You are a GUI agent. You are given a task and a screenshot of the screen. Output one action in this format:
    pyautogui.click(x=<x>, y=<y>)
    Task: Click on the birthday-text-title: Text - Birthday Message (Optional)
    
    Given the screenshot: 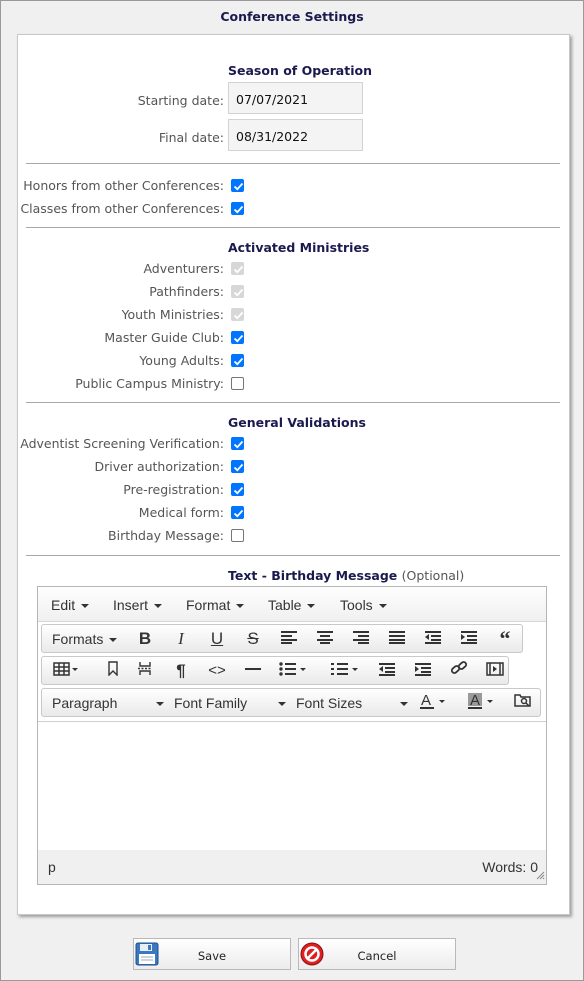 What is the action you would take?
    pyautogui.click(x=346, y=575)
    